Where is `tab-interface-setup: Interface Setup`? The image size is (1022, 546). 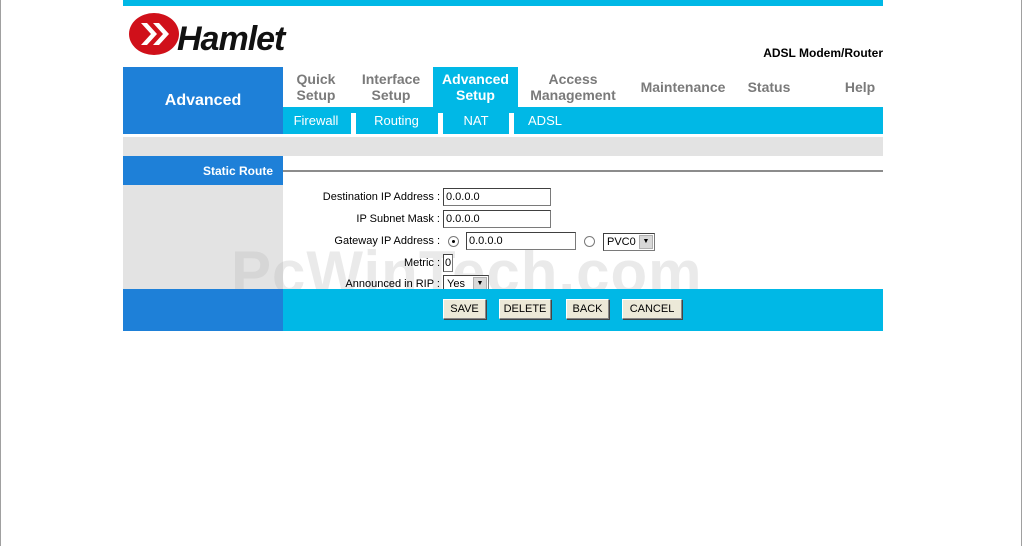 tab-interface-setup: Interface Setup is located at coordinates (391, 87).